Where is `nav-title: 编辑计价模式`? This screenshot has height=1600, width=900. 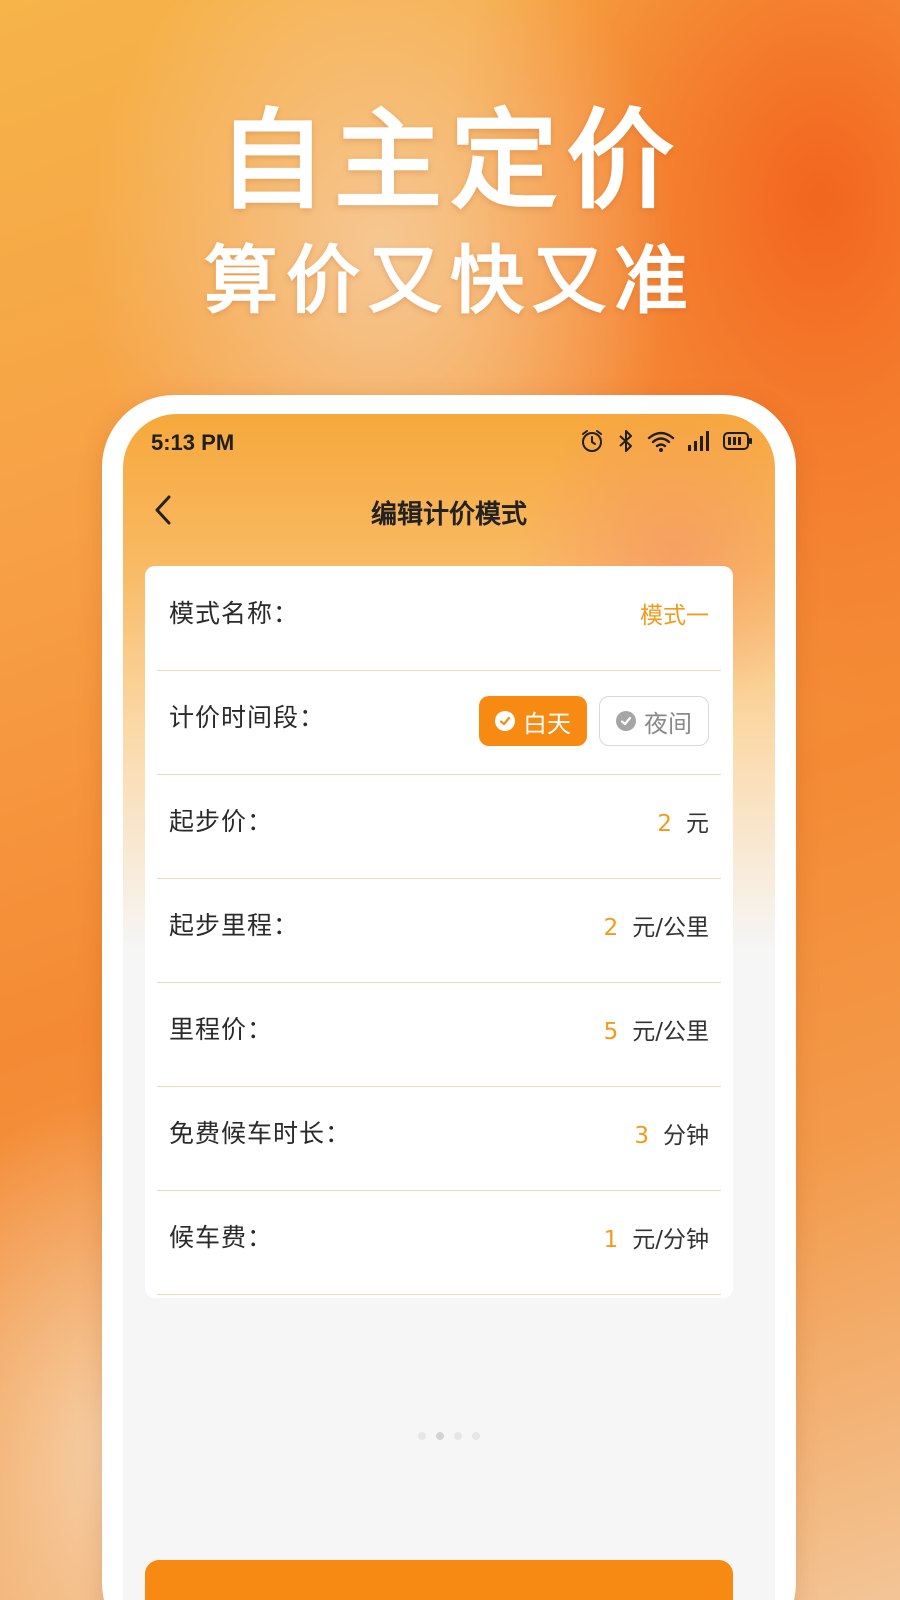
nav-title: 编辑计价模式 is located at coordinates (448, 515).